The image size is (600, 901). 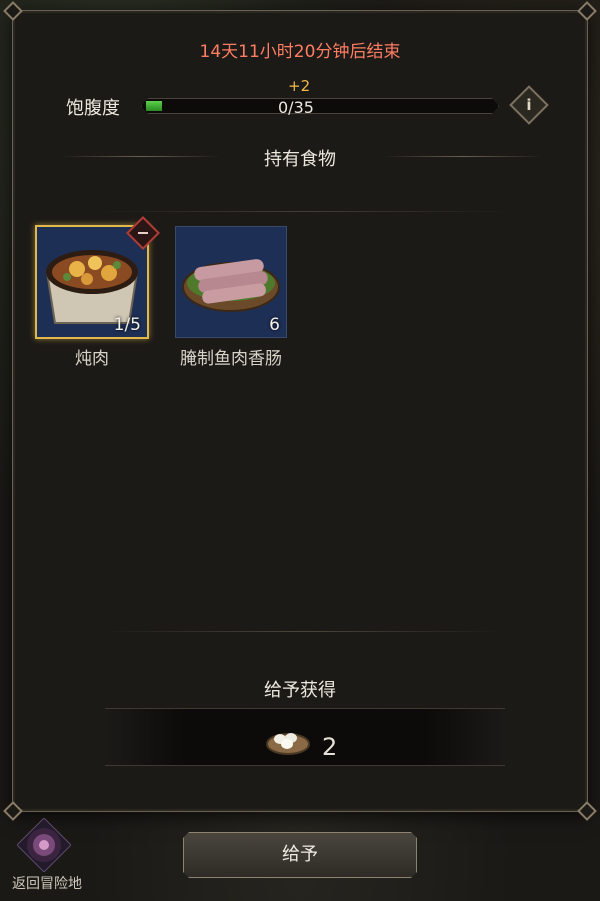 What do you see at coordinates (231, 282) in the screenshot?
I see `food-slot-sausage: 6` at bounding box center [231, 282].